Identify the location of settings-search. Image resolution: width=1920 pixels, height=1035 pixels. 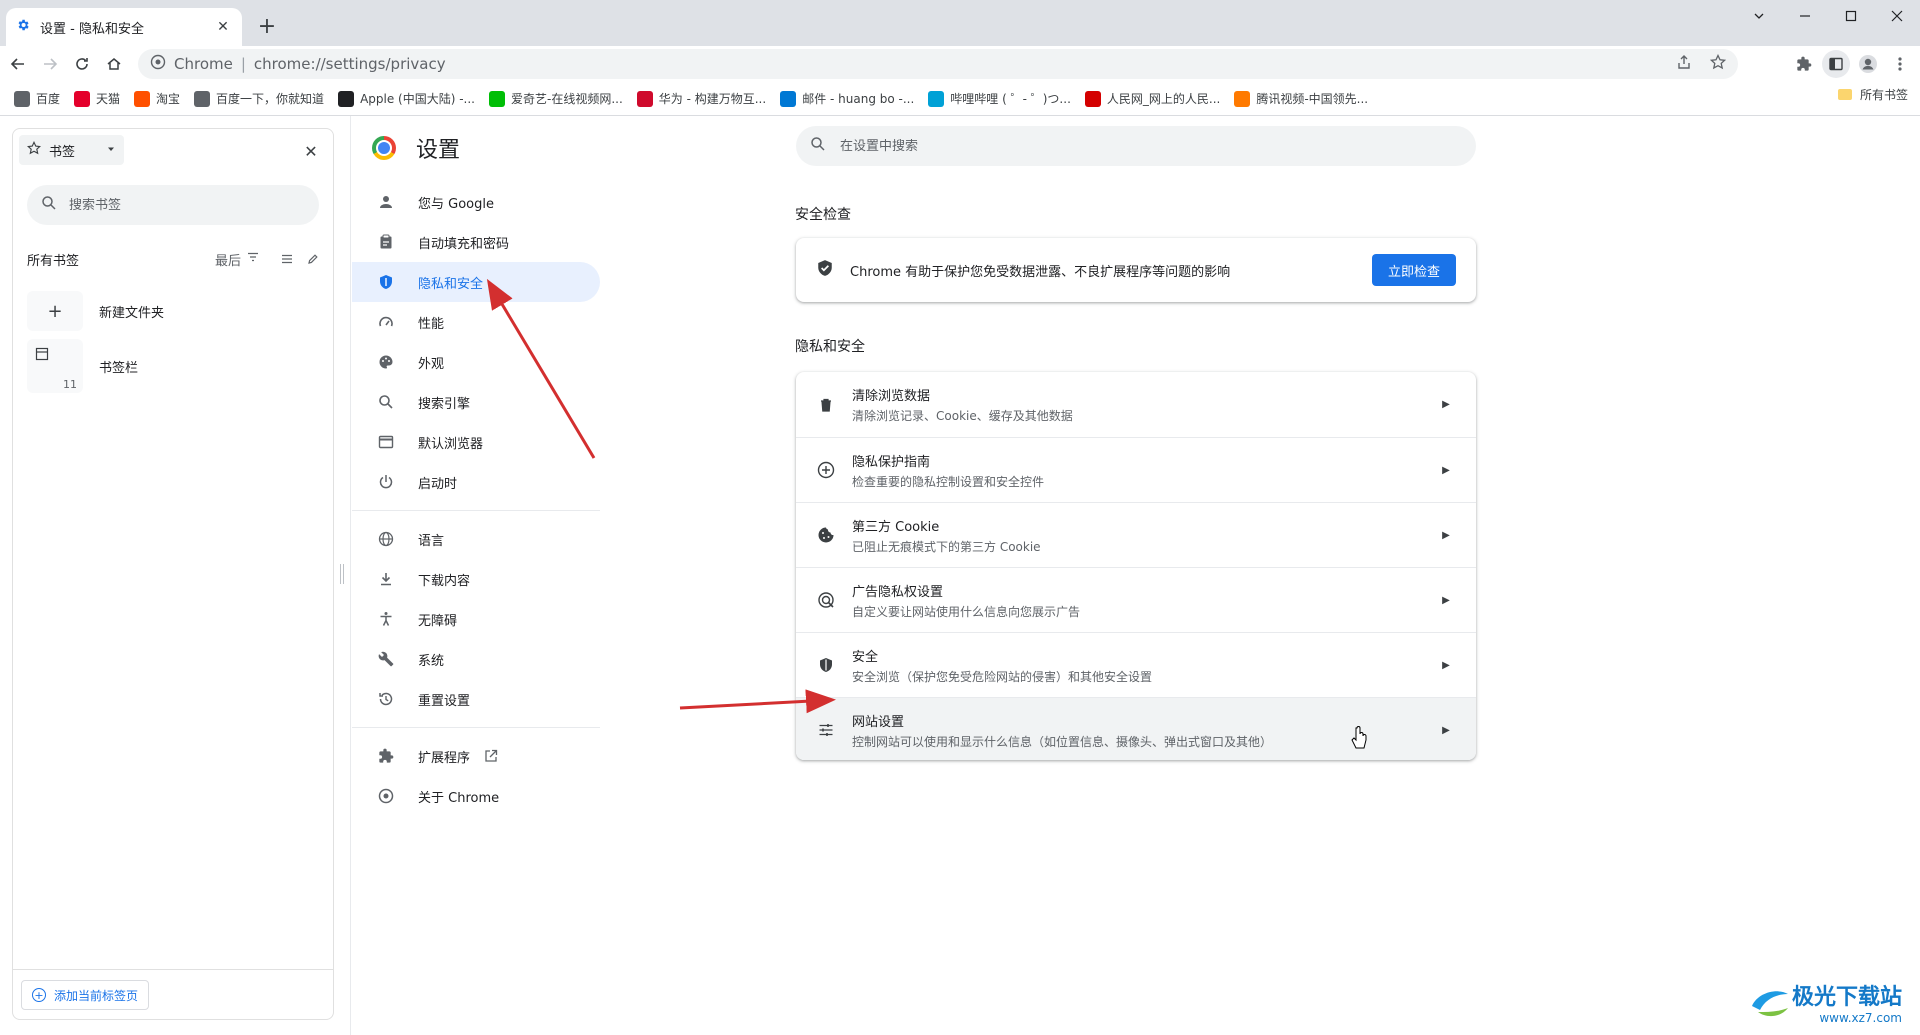
(1136, 146).